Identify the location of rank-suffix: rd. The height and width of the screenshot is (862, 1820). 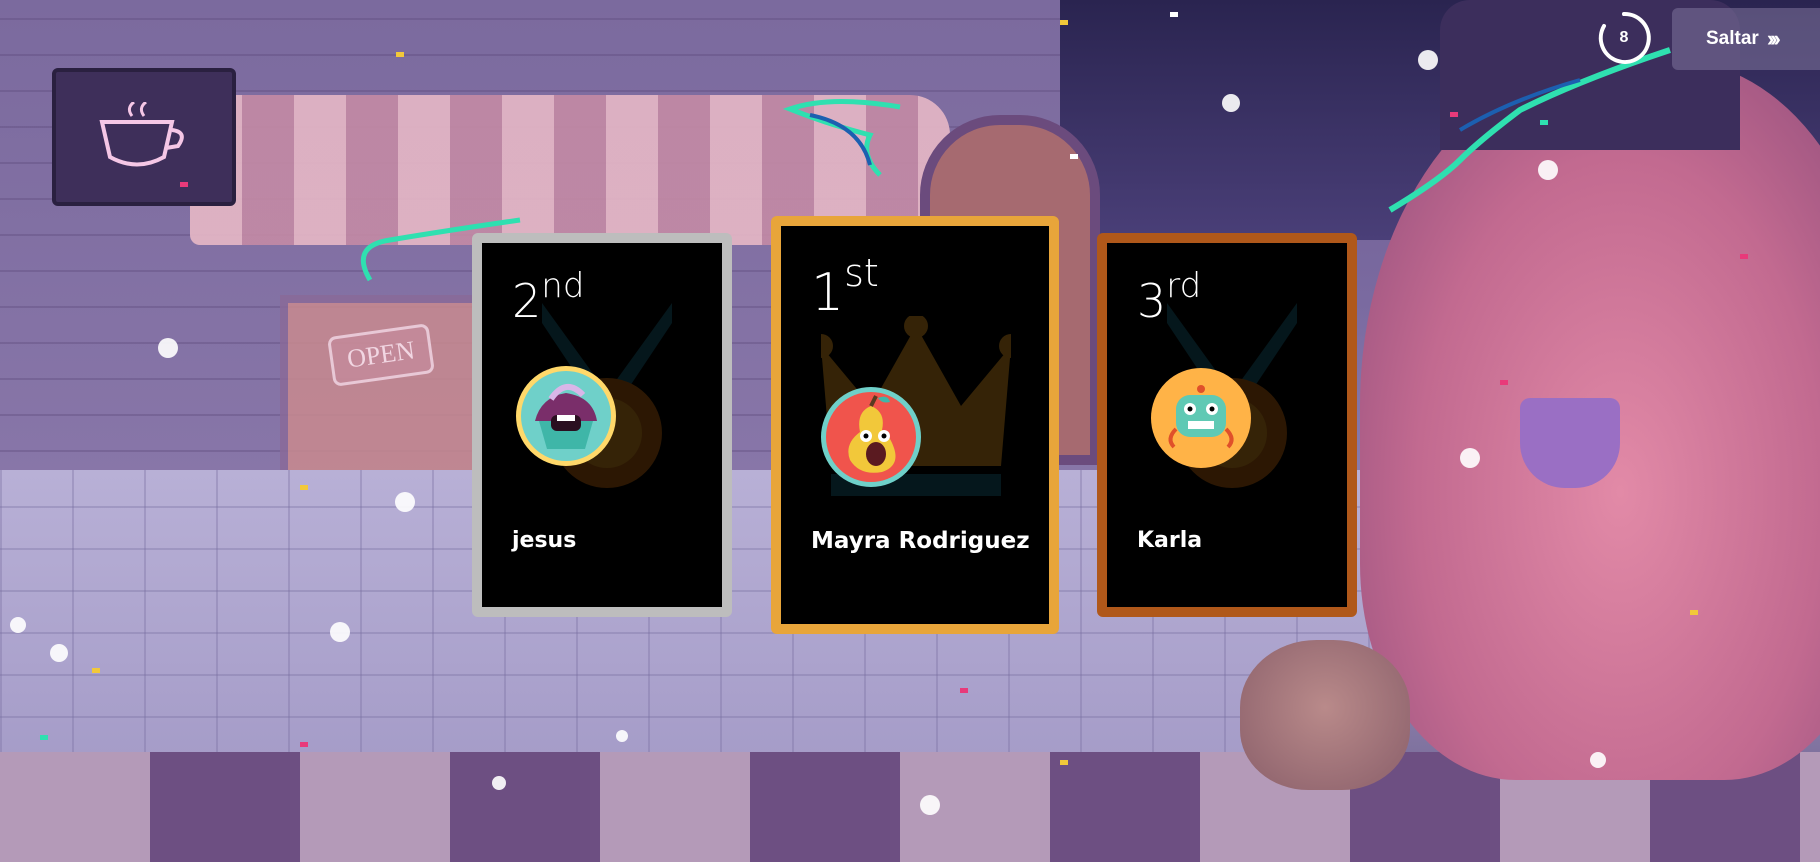
(1184, 286).